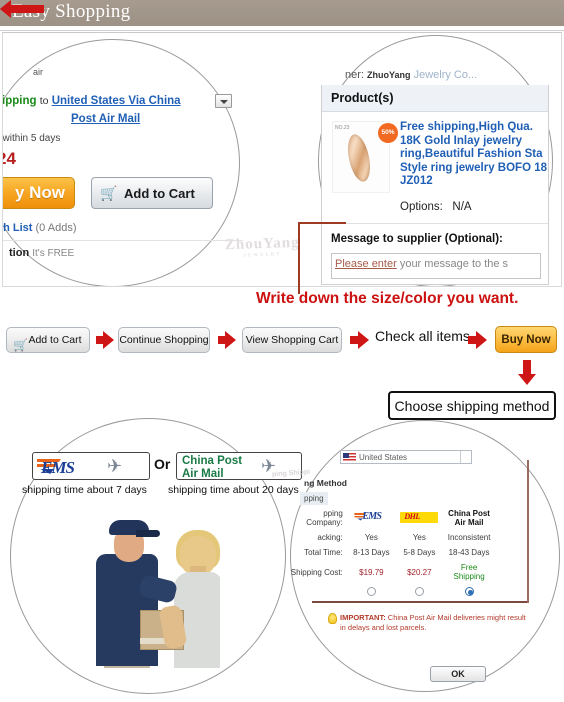 This screenshot has height=702, width=564. What do you see at coordinates (387, 298) in the screenshot?
I see `callout-text: Write down the size/color you want.` at bounding box center [387, 298].